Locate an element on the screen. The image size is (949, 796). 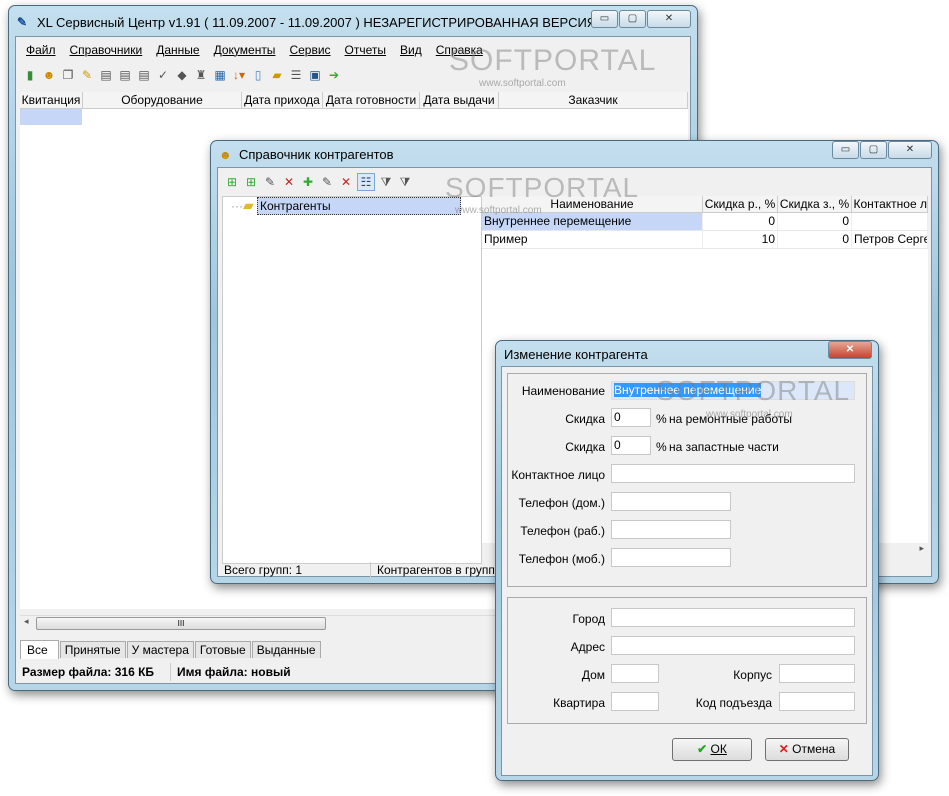
house-label: Дом is located at coordinates (593, 675).